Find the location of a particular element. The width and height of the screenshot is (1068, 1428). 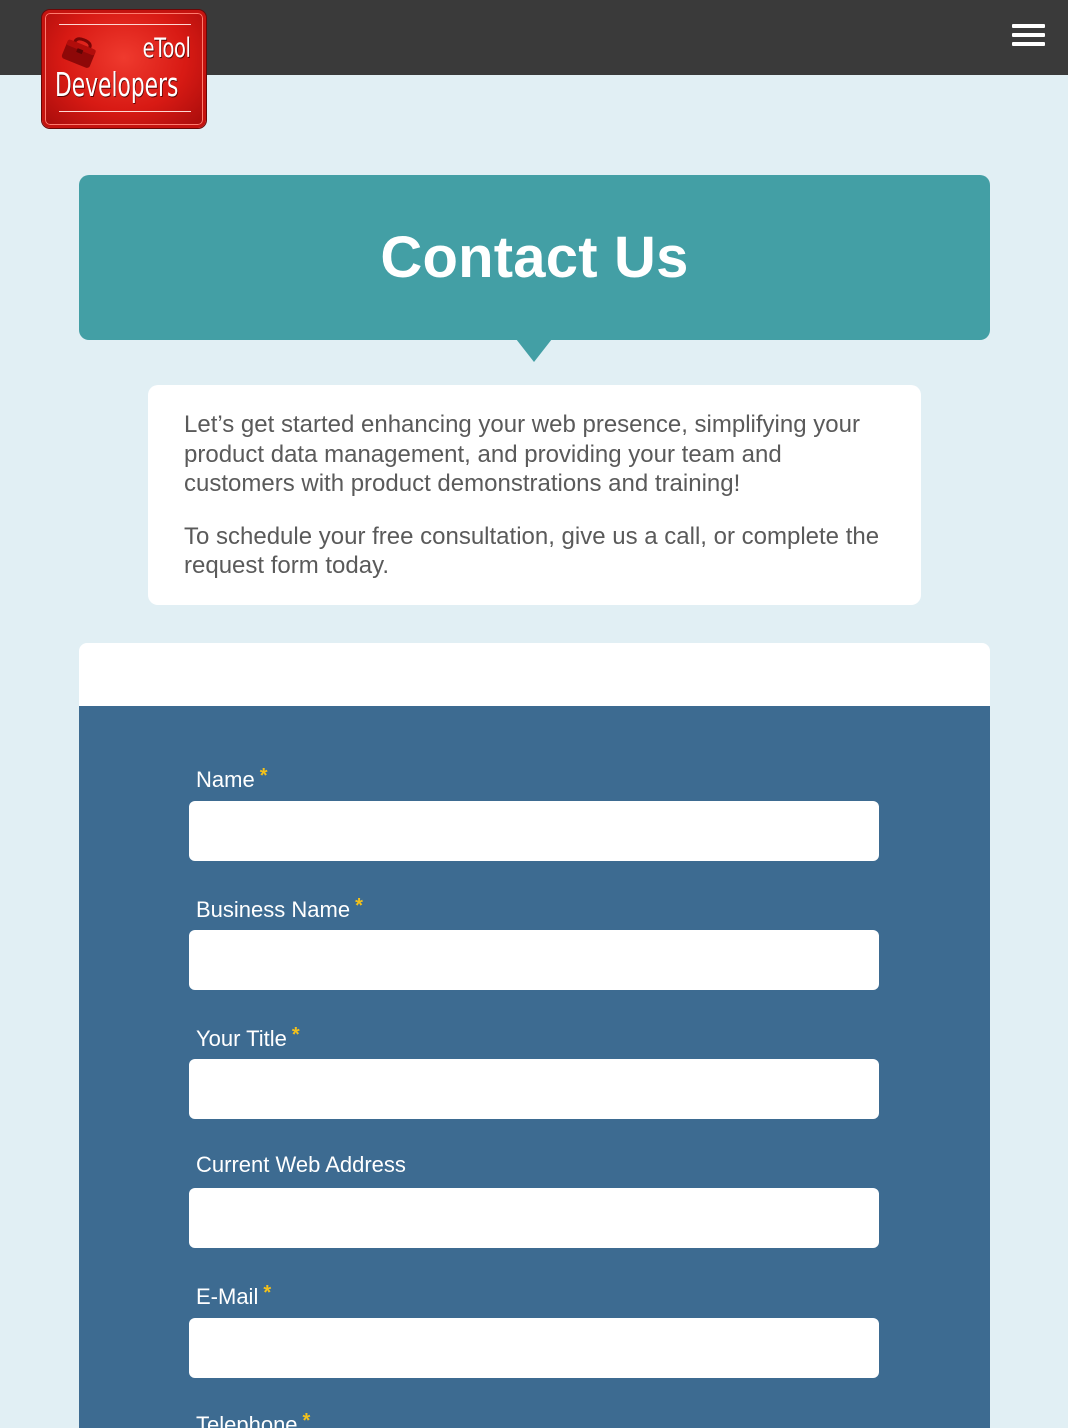

your-title-input is located at coordinates (534, 1089).